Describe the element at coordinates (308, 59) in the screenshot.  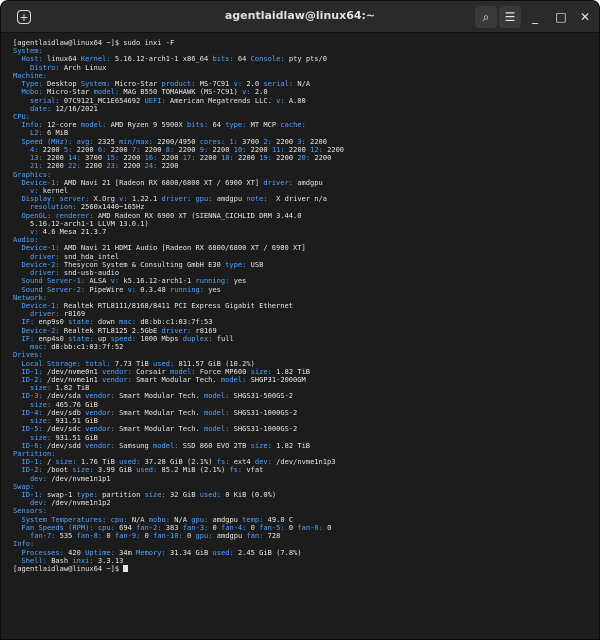
I see `field-value: pty pts/0` at that location.